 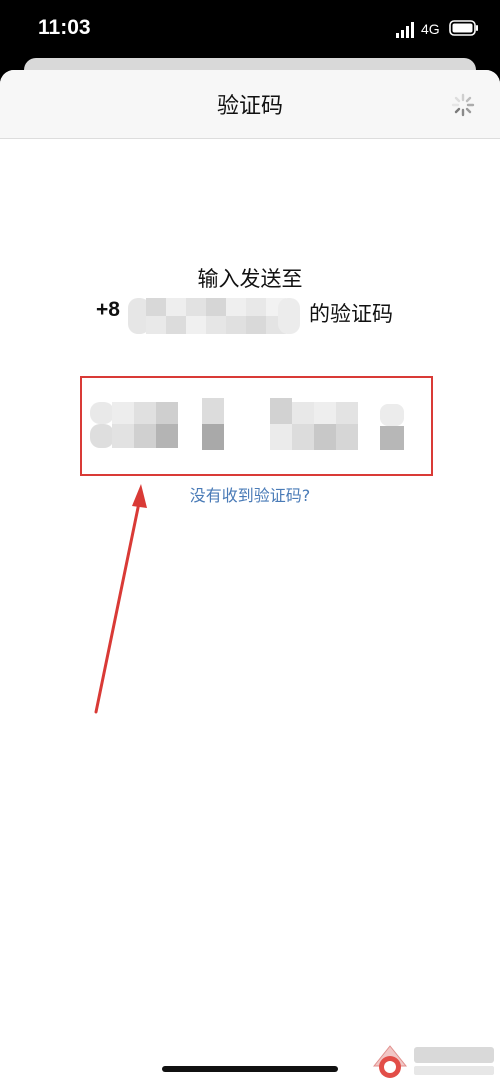 I want to click on network-label: 4G, so click(x=430, y=29).